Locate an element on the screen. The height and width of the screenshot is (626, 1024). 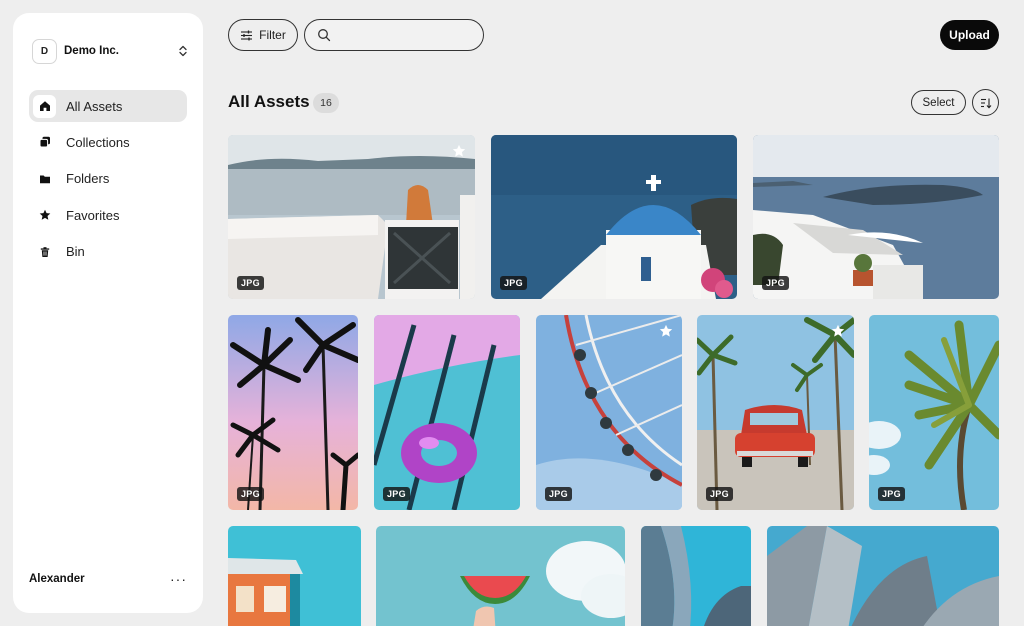
workspace-switcher: D Demo Inc. is located at coordinates (111, 51).